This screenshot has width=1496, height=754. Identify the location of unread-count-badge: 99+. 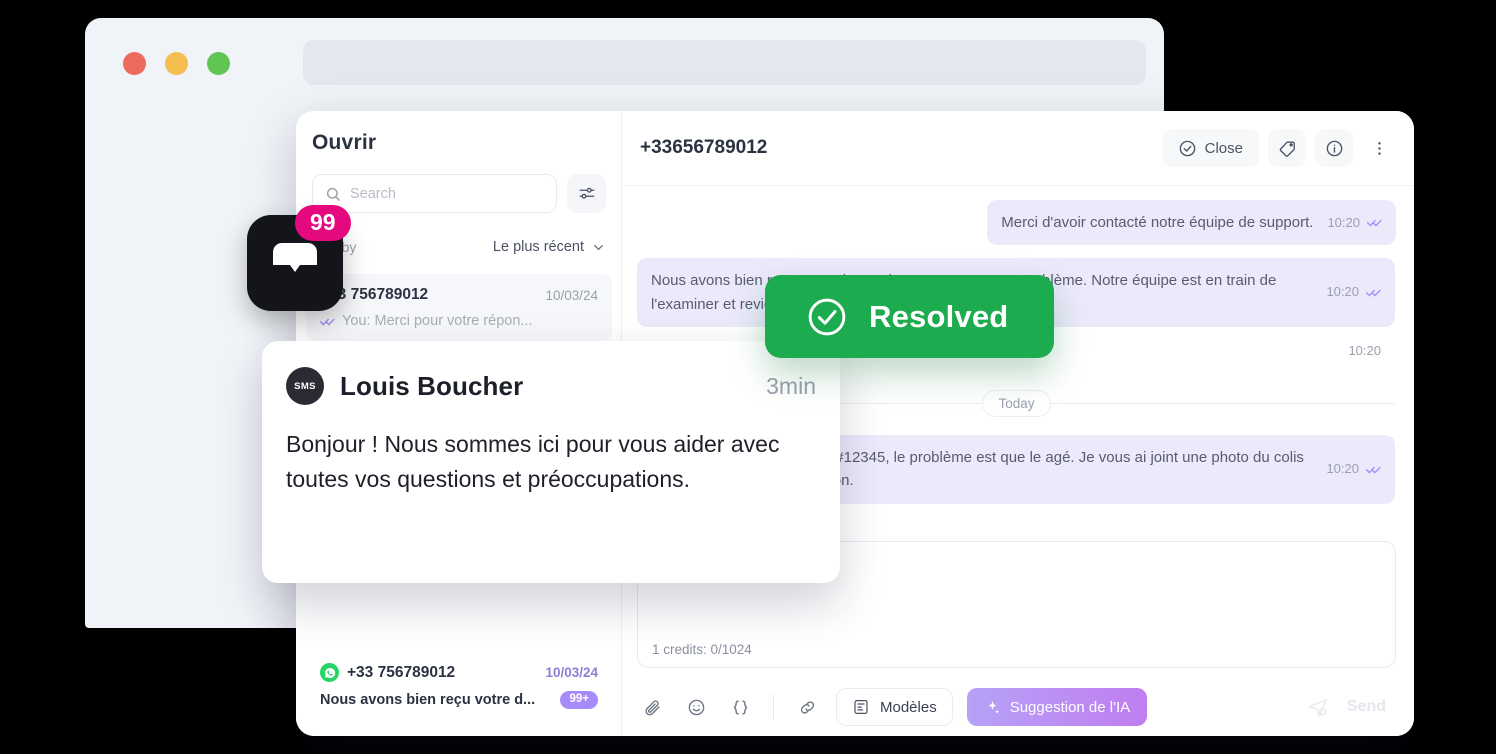
(579, 700).